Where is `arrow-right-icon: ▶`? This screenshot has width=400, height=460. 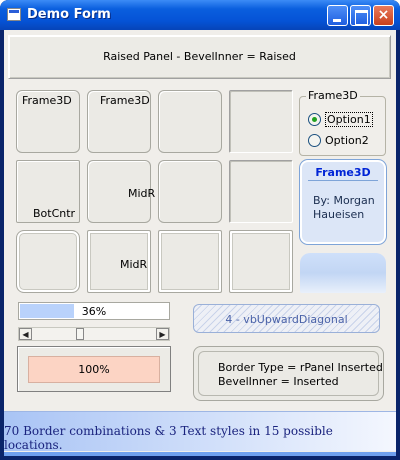
arrow-right-icon: ▶ is located at coordinates (162, 334).